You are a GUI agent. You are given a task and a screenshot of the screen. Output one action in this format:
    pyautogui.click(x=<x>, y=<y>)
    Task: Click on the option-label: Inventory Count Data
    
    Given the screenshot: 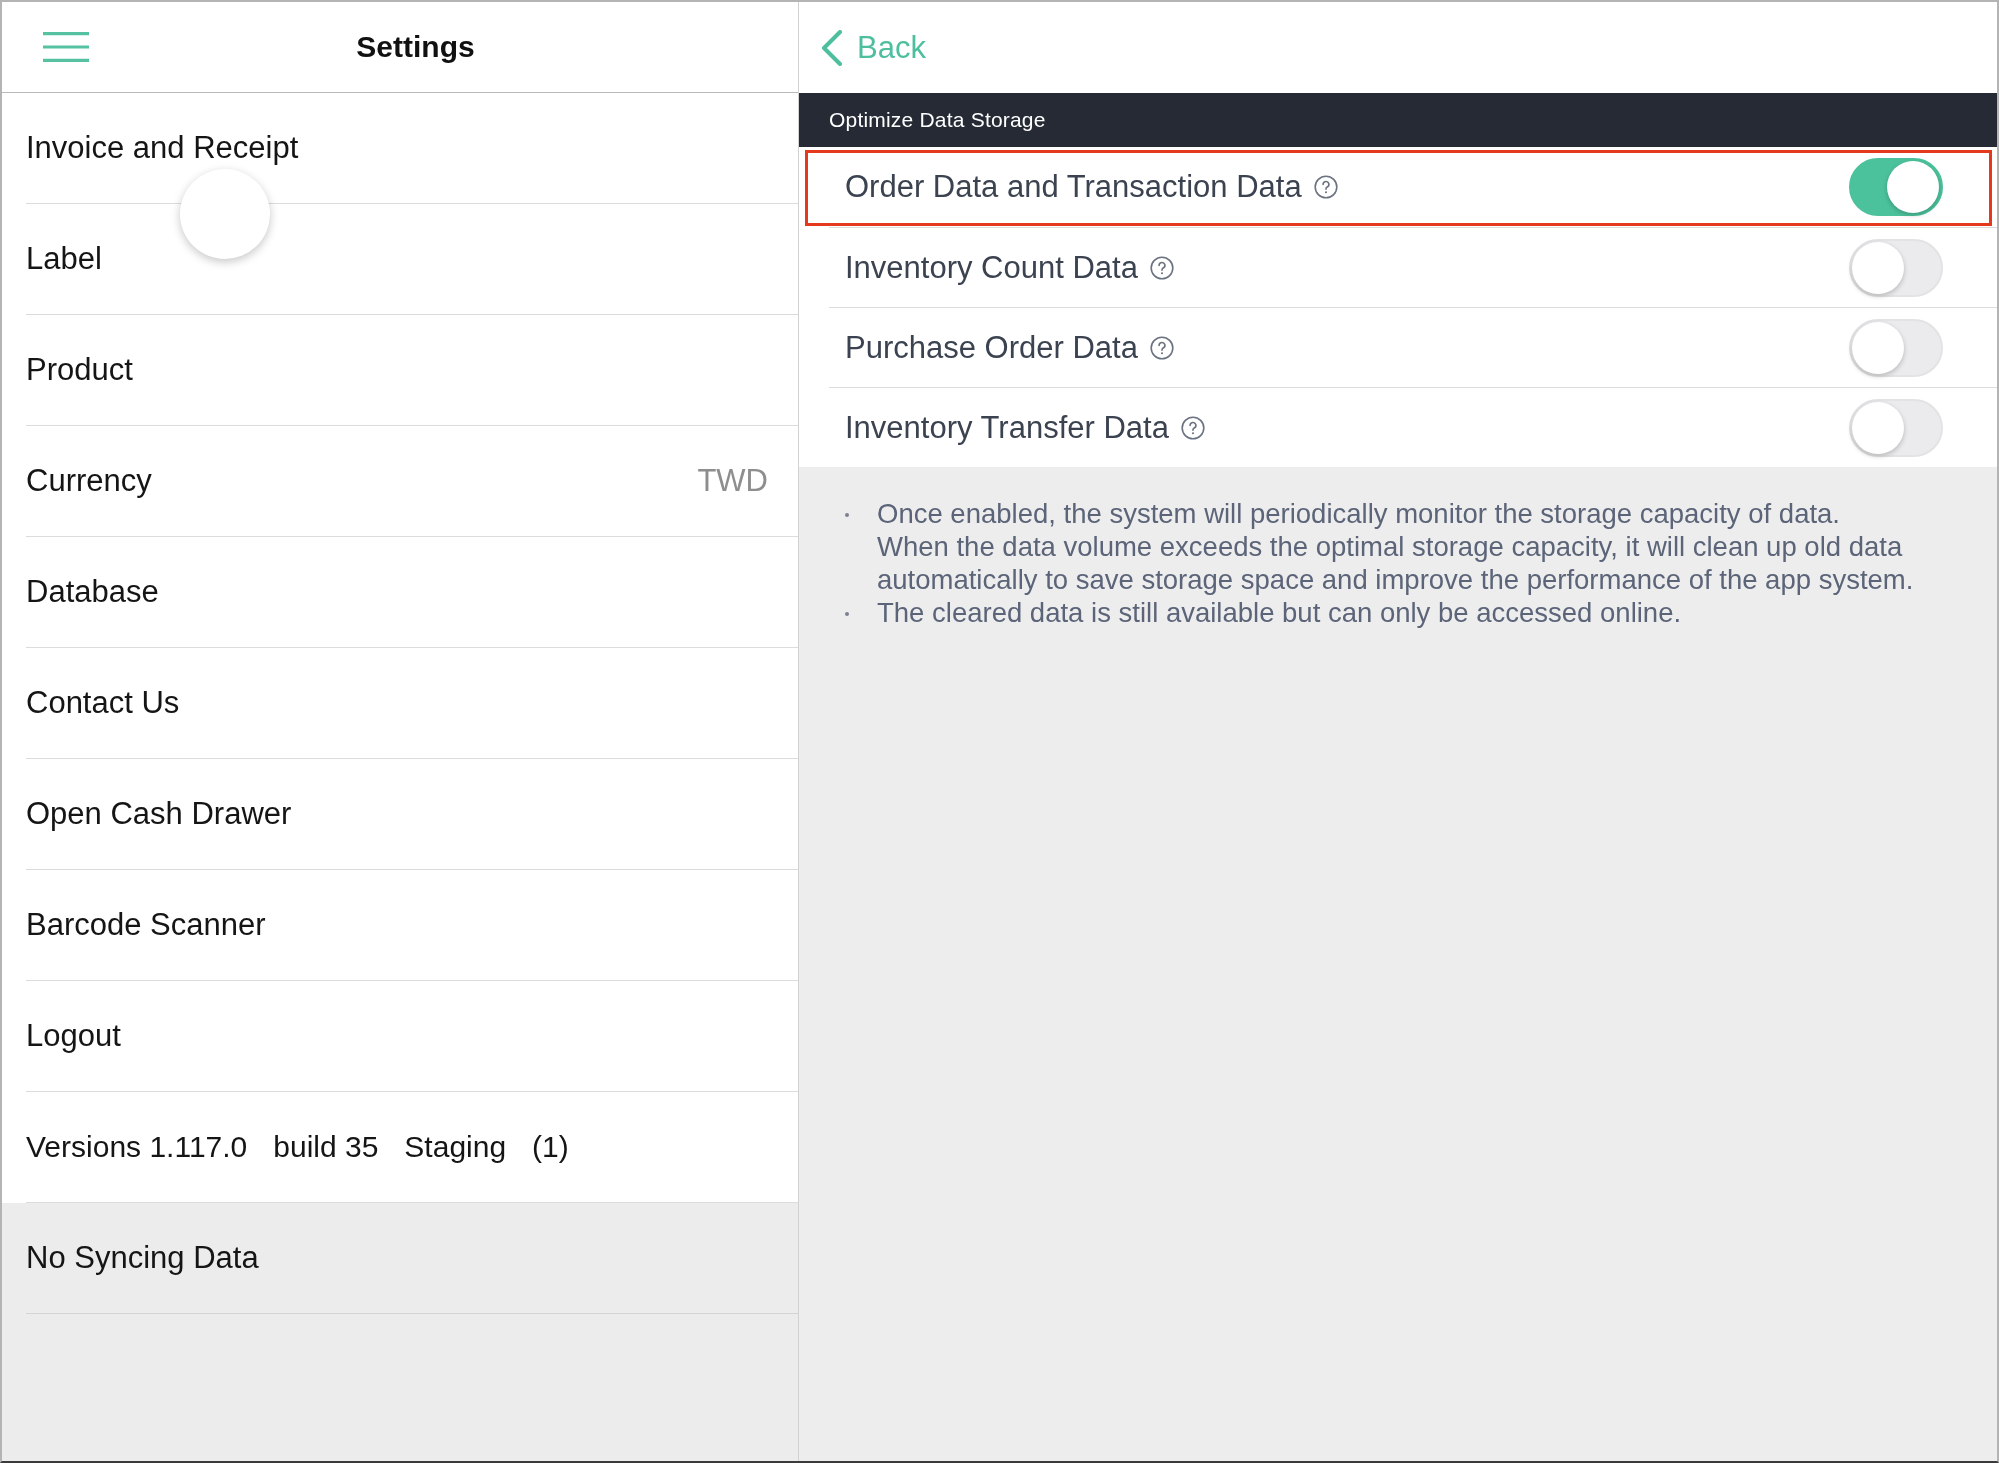 What is the action you would take?
    pyautogui.click(x=991, y=267)
    